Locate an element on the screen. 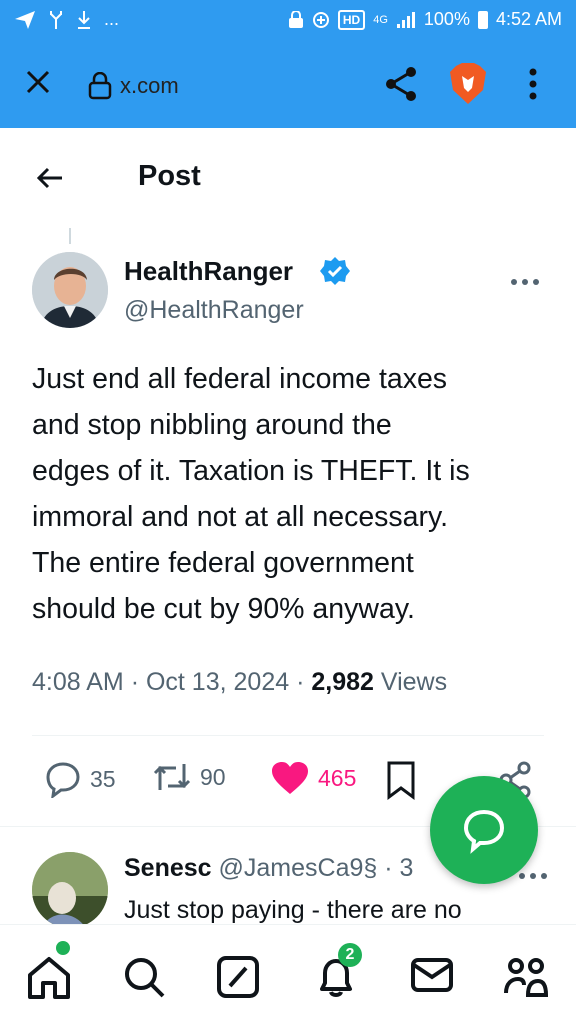 The image size is (576, 1024). grok-icon is located at coordinates (238, 977).